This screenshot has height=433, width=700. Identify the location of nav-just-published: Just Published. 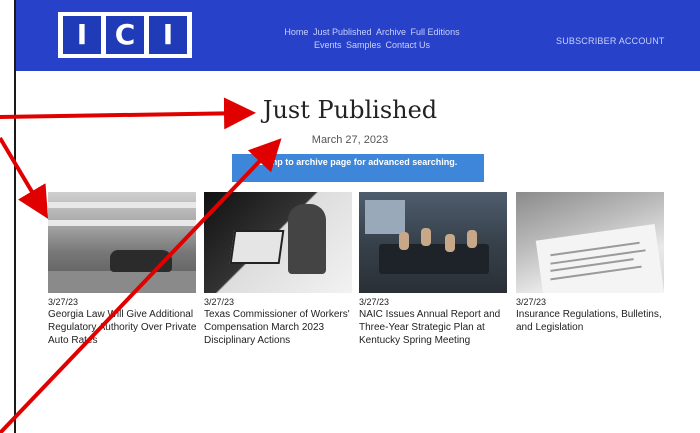
(342, 32).